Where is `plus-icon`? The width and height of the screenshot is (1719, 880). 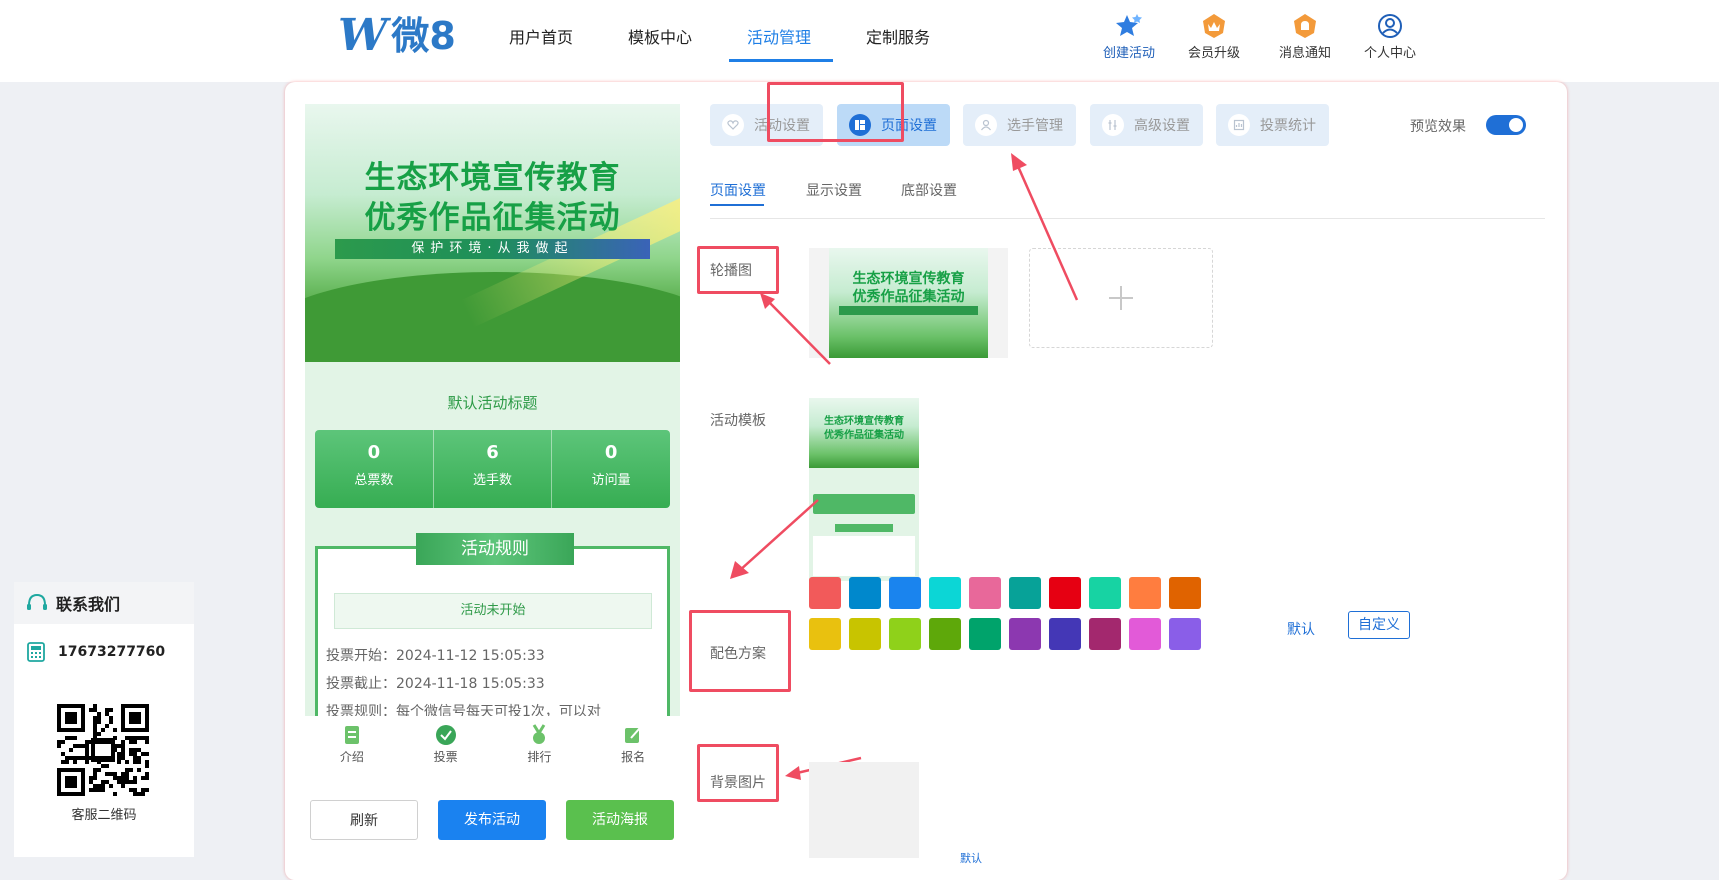
plus-icon is located at coordinates (1121, 298).